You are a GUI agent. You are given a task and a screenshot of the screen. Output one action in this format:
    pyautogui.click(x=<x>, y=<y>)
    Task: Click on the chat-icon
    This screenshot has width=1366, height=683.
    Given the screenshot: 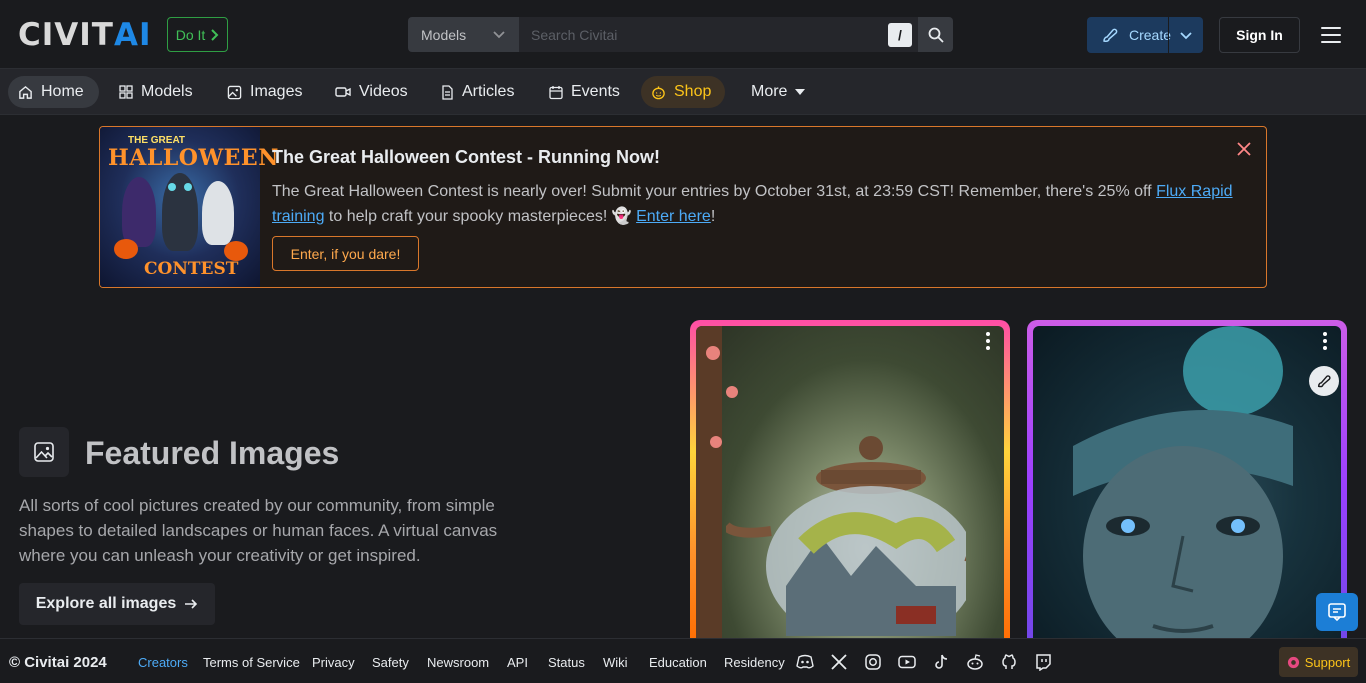 What is the action you would take?
    pyautogui.click(x=1337, y=612)
    